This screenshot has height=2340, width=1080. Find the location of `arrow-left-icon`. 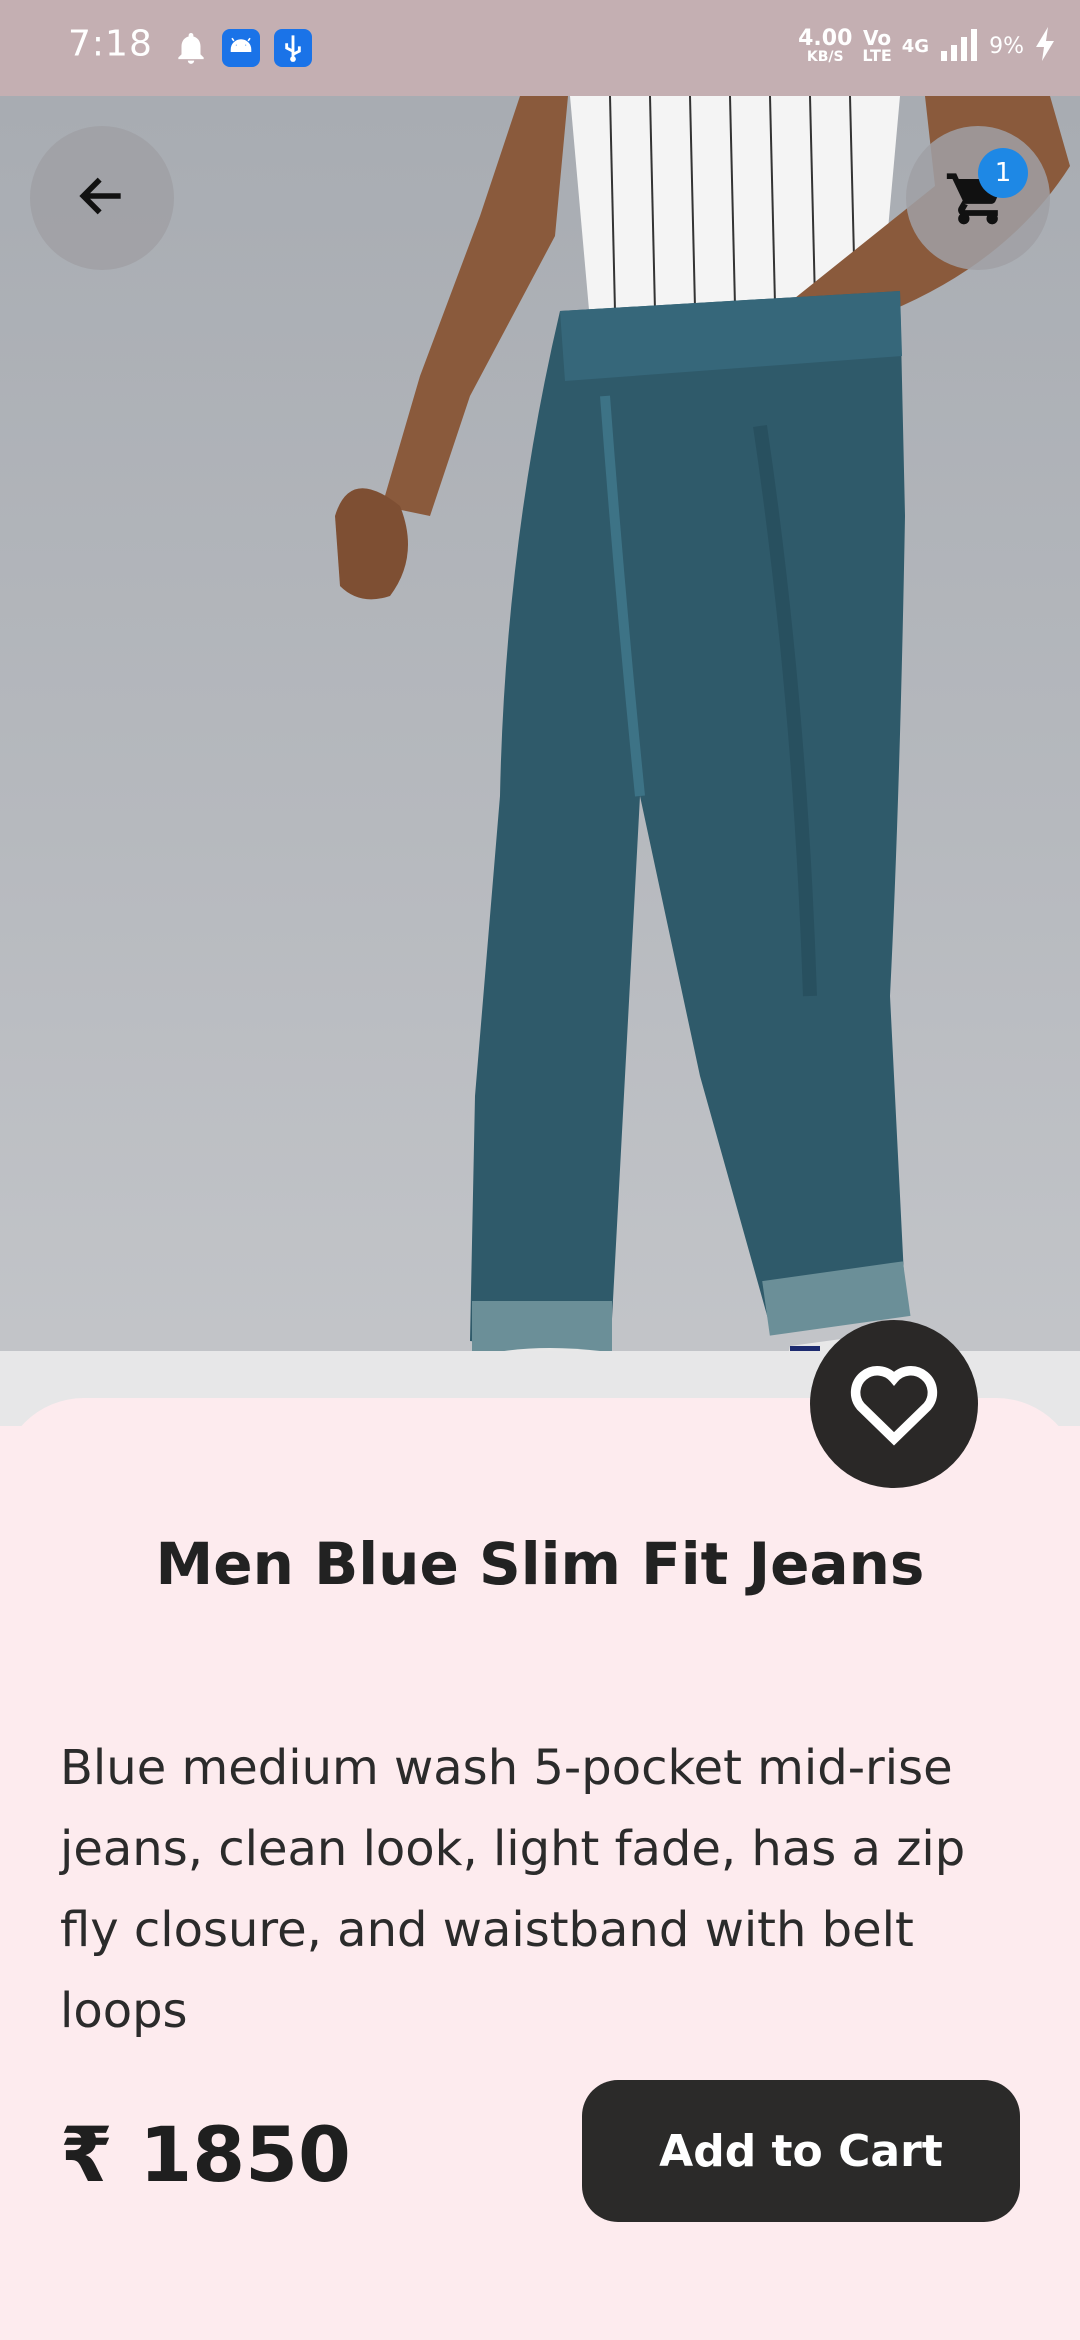

arrow-left-icon is located at coordinates (102, 198).